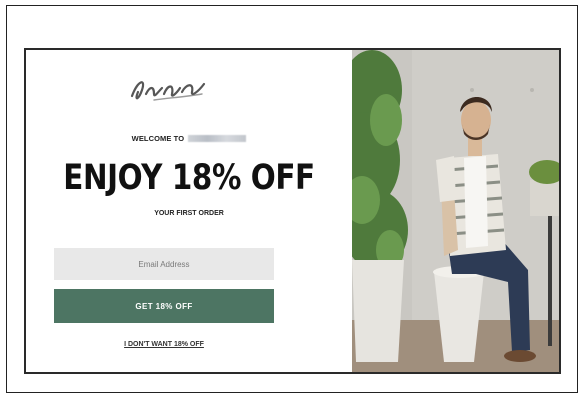  Describe the element at coordinates (189, 213) in the screenshot. I see `offer-subheadline: YOUR FIRST ORDER` at that location.